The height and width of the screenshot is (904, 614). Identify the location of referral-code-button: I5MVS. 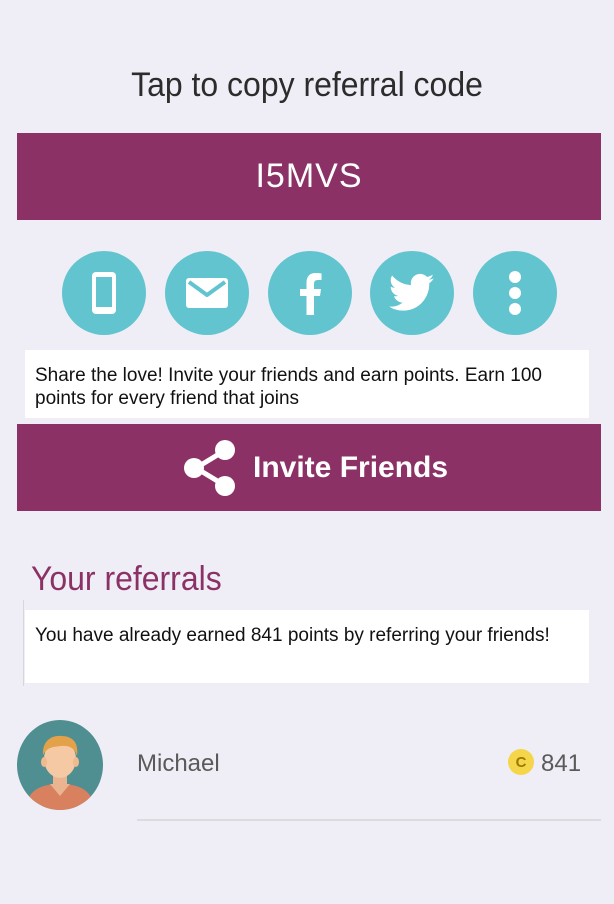
(309, 176).